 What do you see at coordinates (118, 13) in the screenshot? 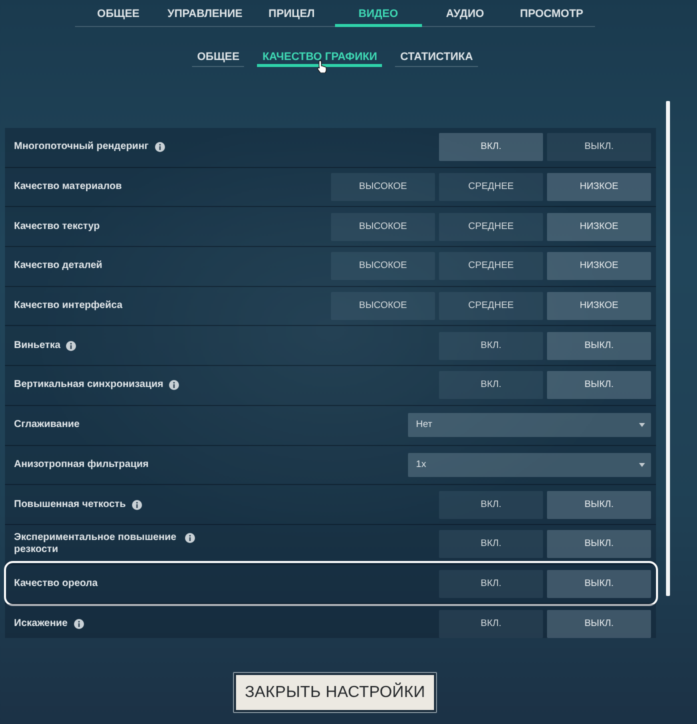
I see `tab: ОБЩЕЕ` at bounding box center [118, 13].